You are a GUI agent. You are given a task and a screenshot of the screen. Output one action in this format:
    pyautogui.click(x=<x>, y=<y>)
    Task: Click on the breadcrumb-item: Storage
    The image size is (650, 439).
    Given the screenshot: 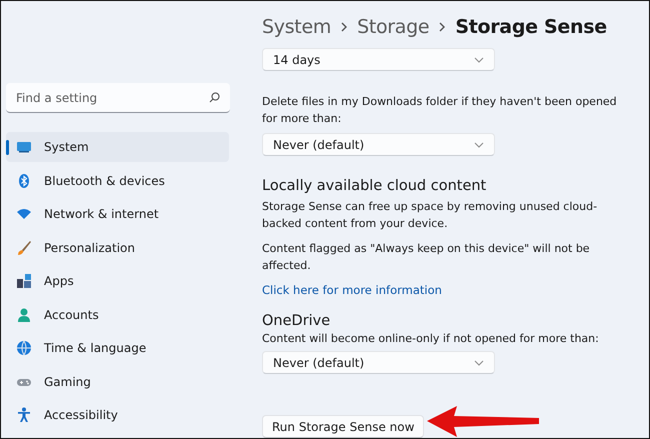 What is the action you would take?
    pyautogui.click(x=393, y=27)
    